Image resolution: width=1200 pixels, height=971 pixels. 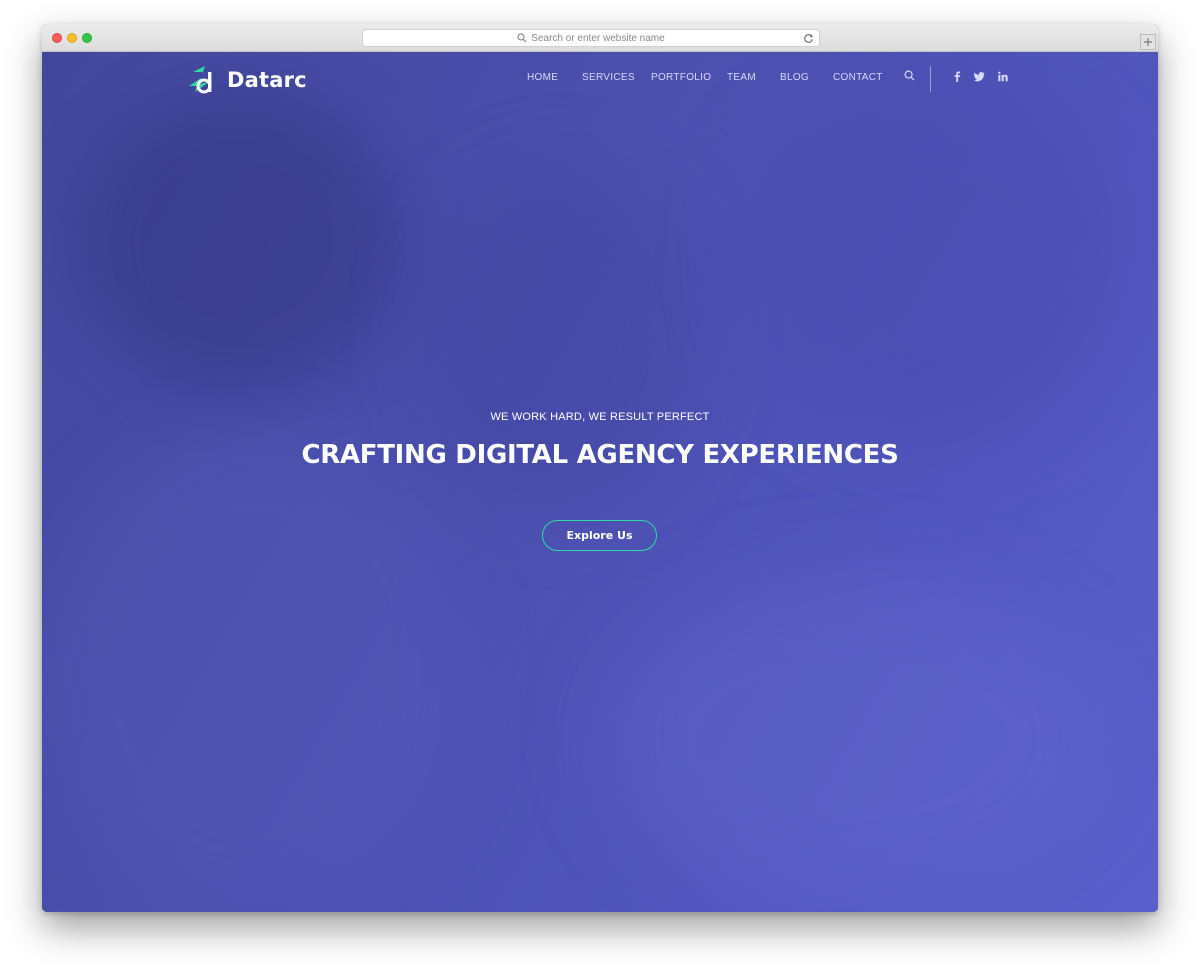 I want to click on nav-divider, so click(x=930, y=79).